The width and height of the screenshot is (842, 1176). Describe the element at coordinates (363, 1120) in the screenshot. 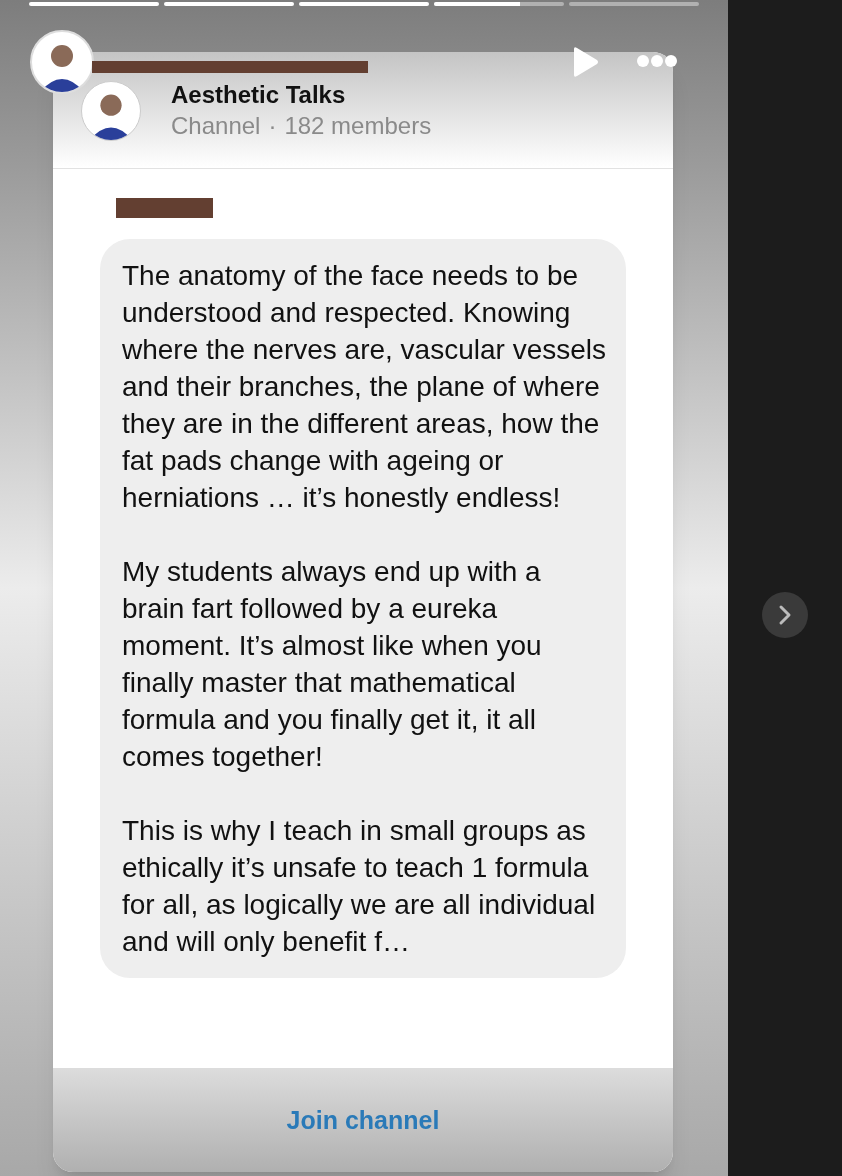

I see `join-channel-link: Join channel` at that location.